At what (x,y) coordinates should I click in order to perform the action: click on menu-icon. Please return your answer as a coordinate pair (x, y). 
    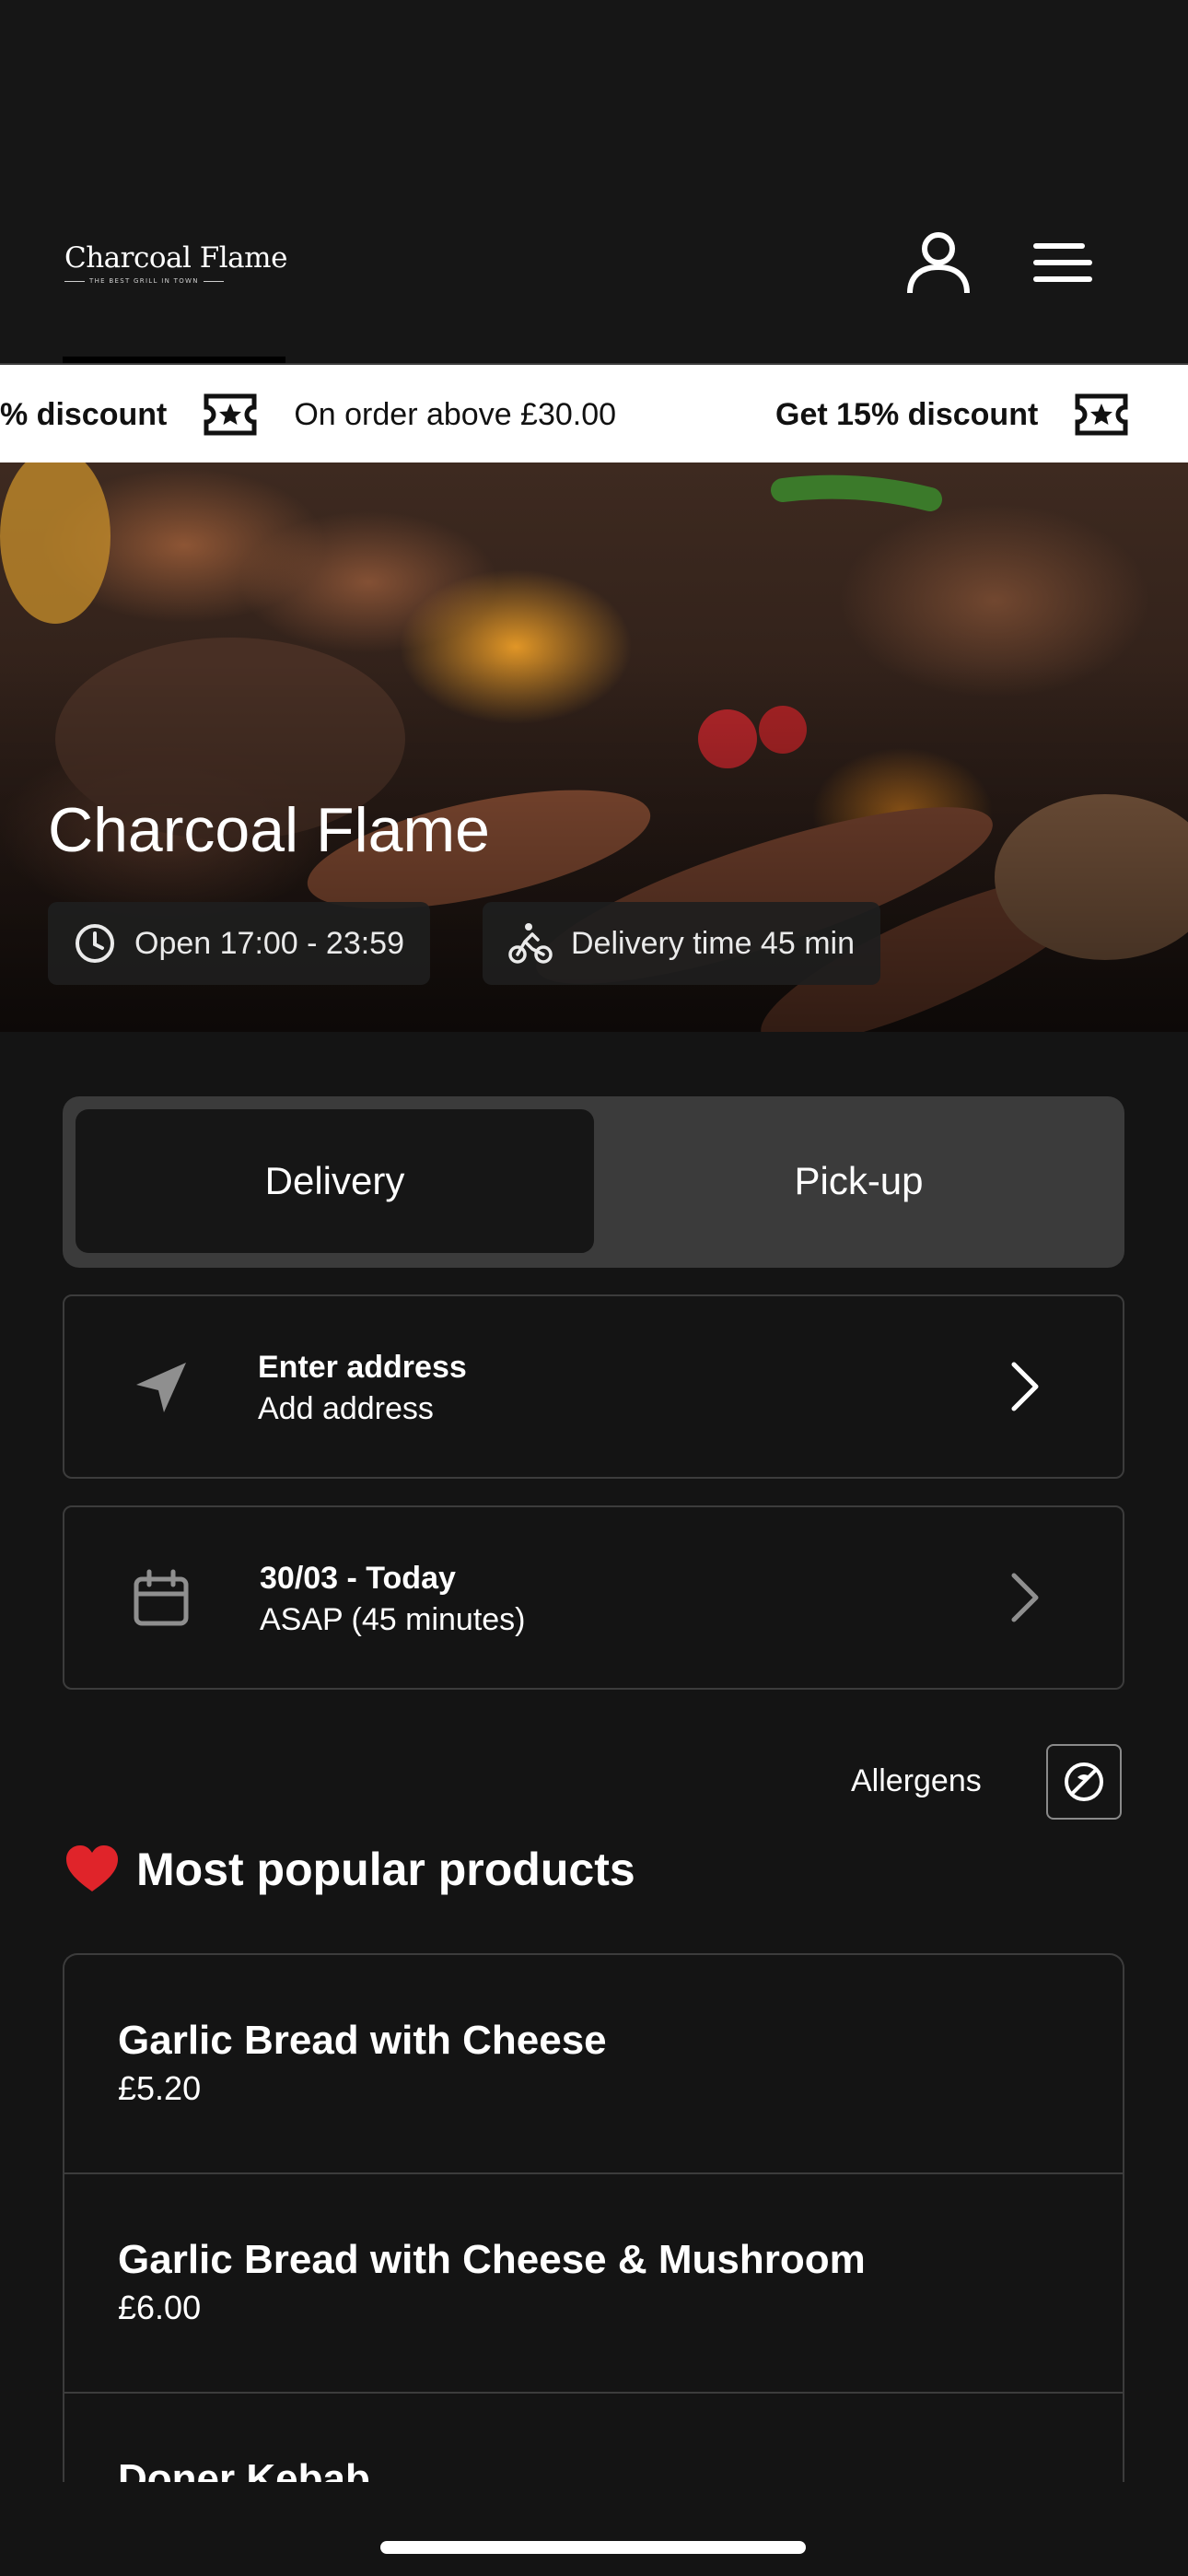
    Looking at the image, I should click on (1062, 262).